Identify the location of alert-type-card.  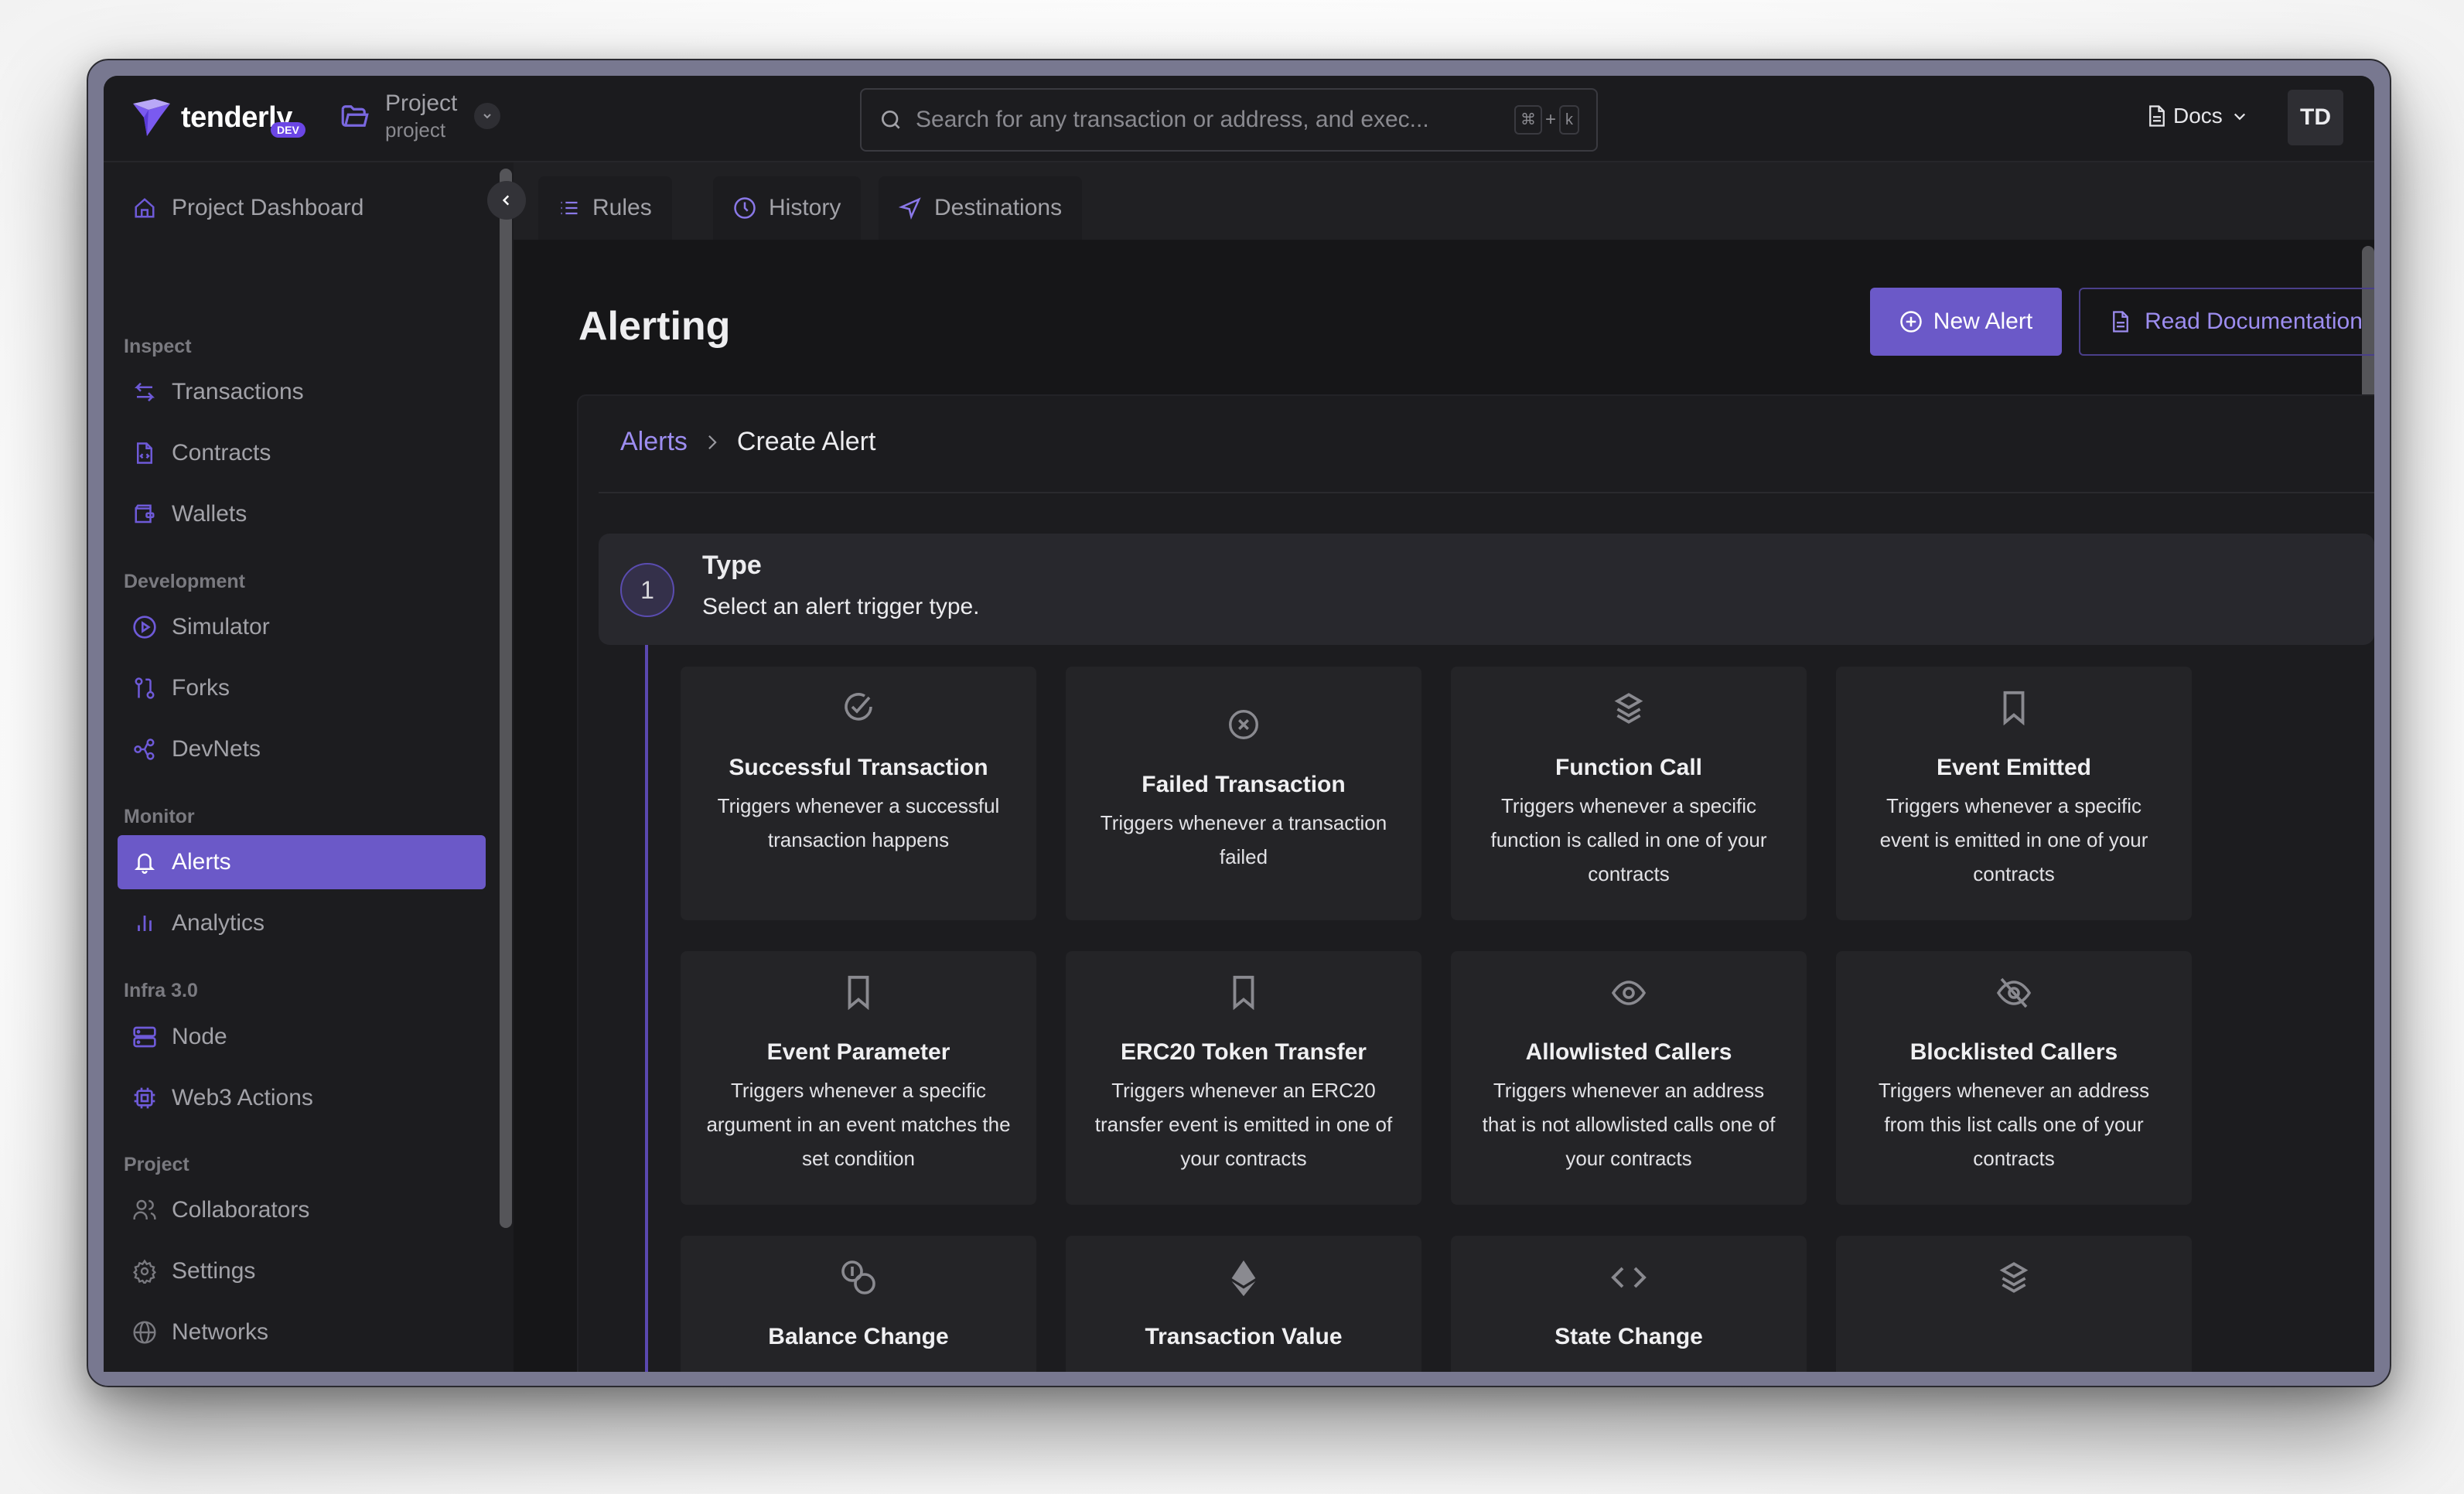
(2014, 1304).